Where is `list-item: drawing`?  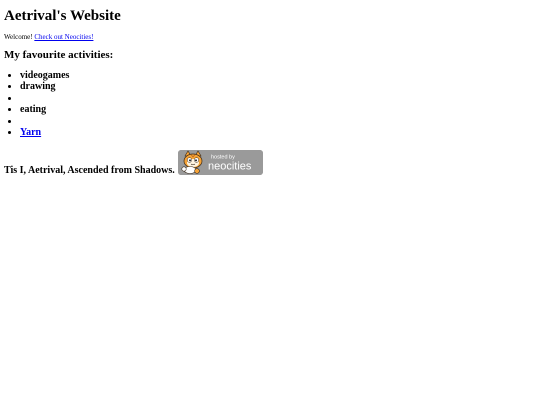
list-item: drawing is located at coordinates (44, 86).